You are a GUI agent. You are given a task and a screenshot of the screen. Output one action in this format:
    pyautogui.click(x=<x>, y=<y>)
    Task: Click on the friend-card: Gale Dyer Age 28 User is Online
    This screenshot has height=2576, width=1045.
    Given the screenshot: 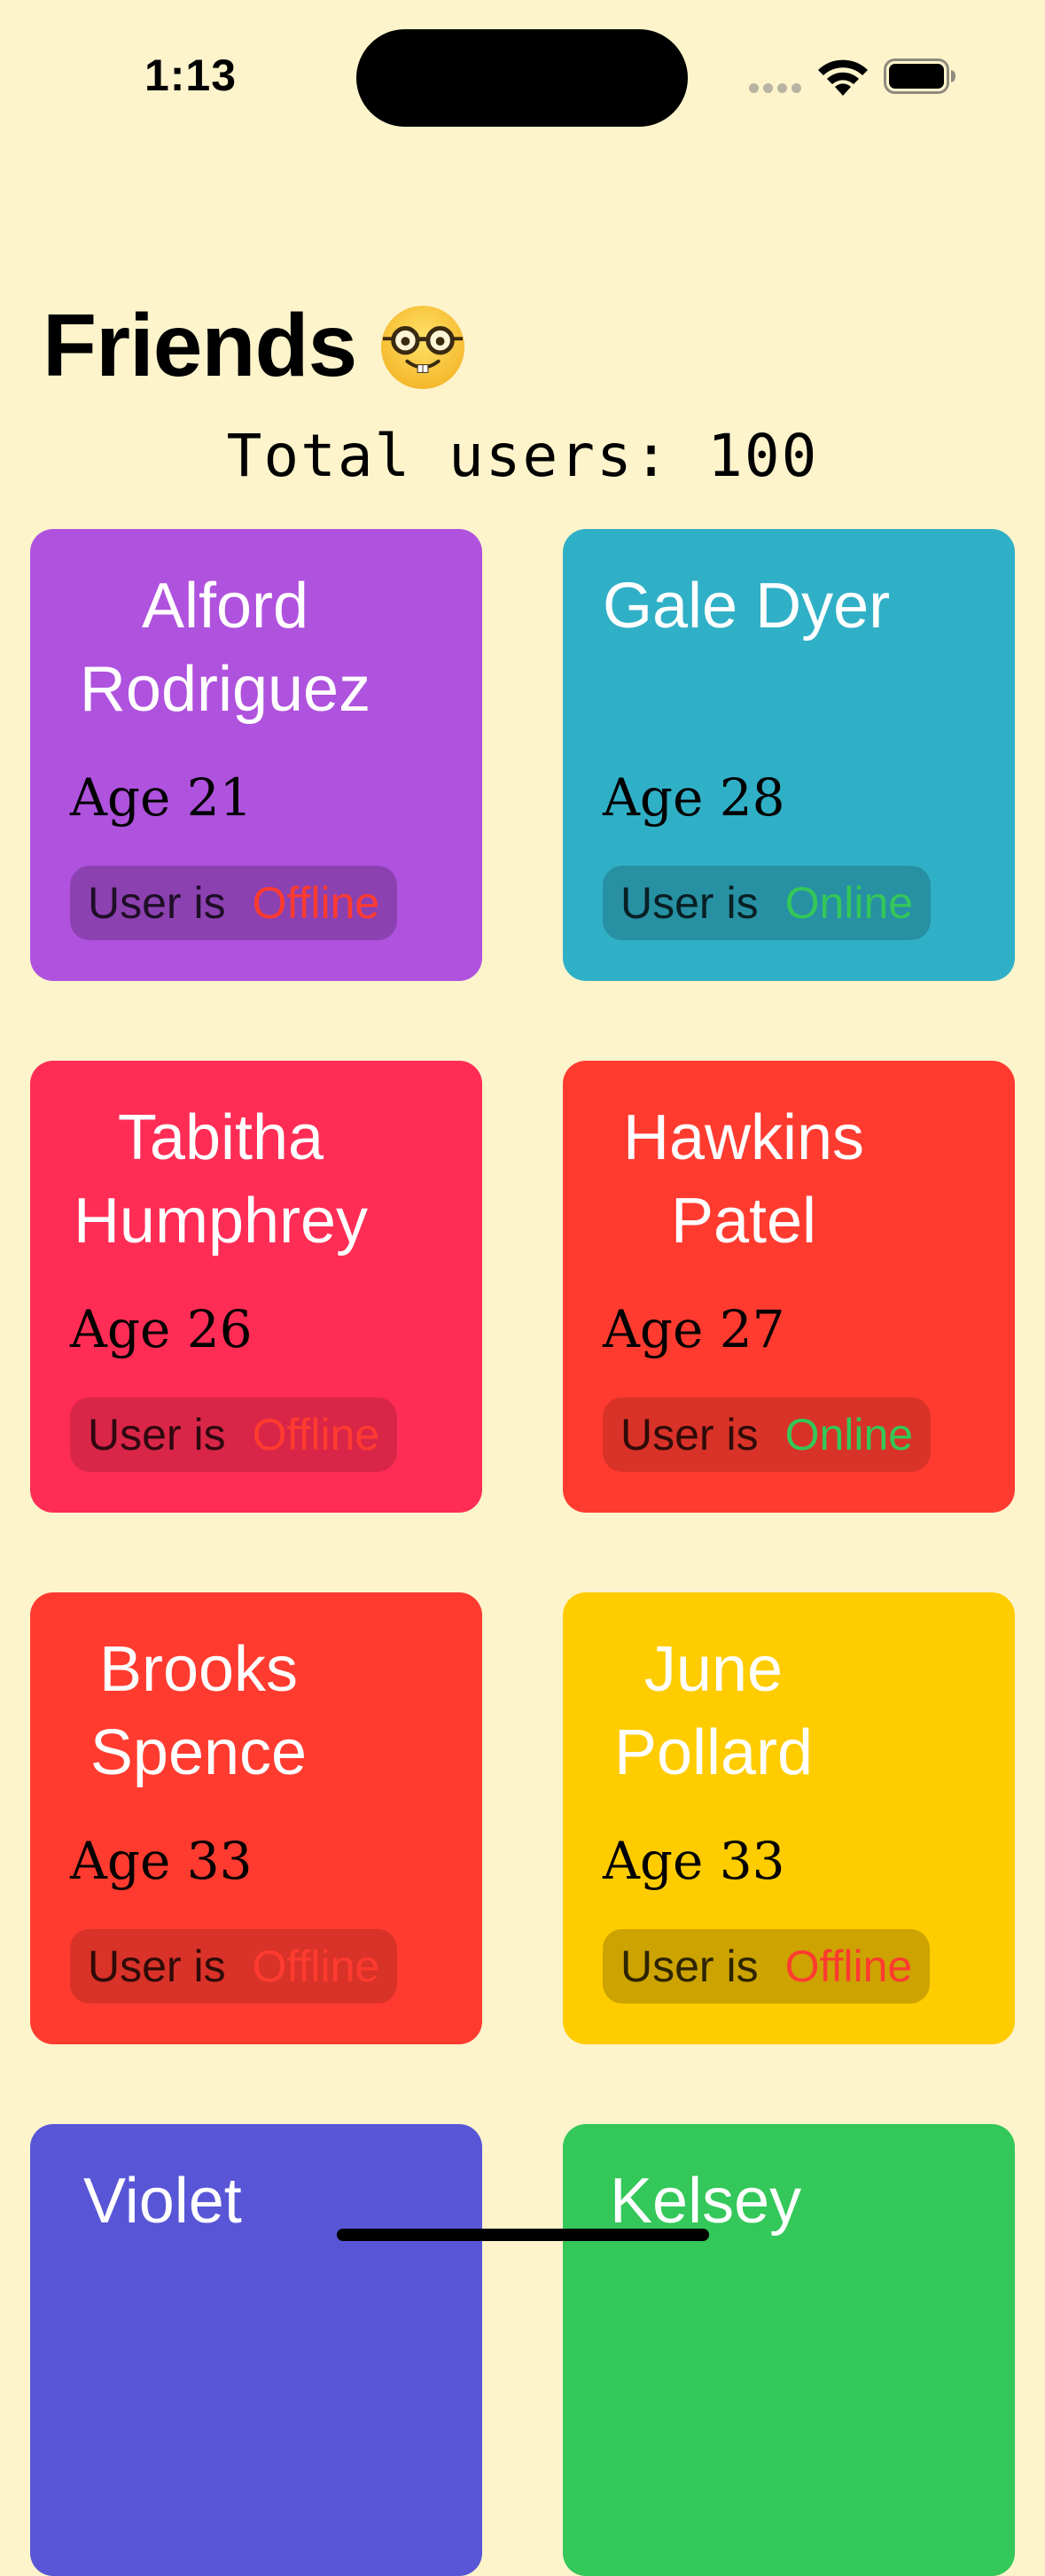 What is the action you would take?
    pyautogui.click(x=789, y=755)
    